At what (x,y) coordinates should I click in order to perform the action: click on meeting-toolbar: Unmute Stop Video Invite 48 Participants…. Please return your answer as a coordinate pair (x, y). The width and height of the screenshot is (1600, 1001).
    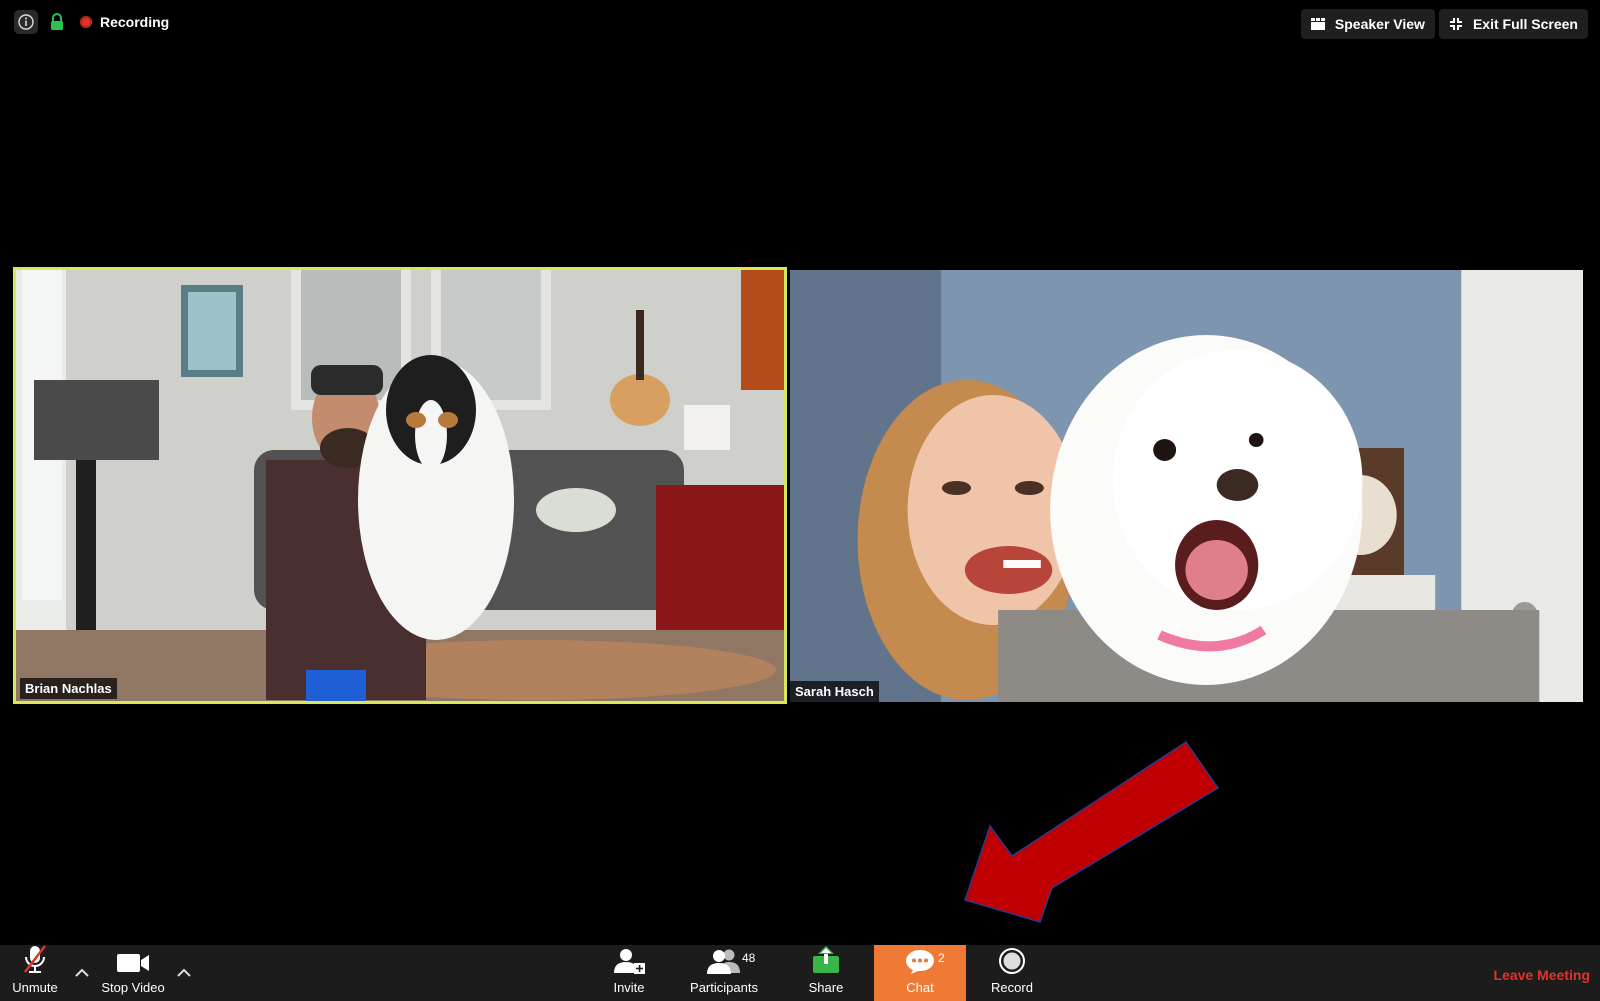
    Looking at the image, I should click on (800, 973).